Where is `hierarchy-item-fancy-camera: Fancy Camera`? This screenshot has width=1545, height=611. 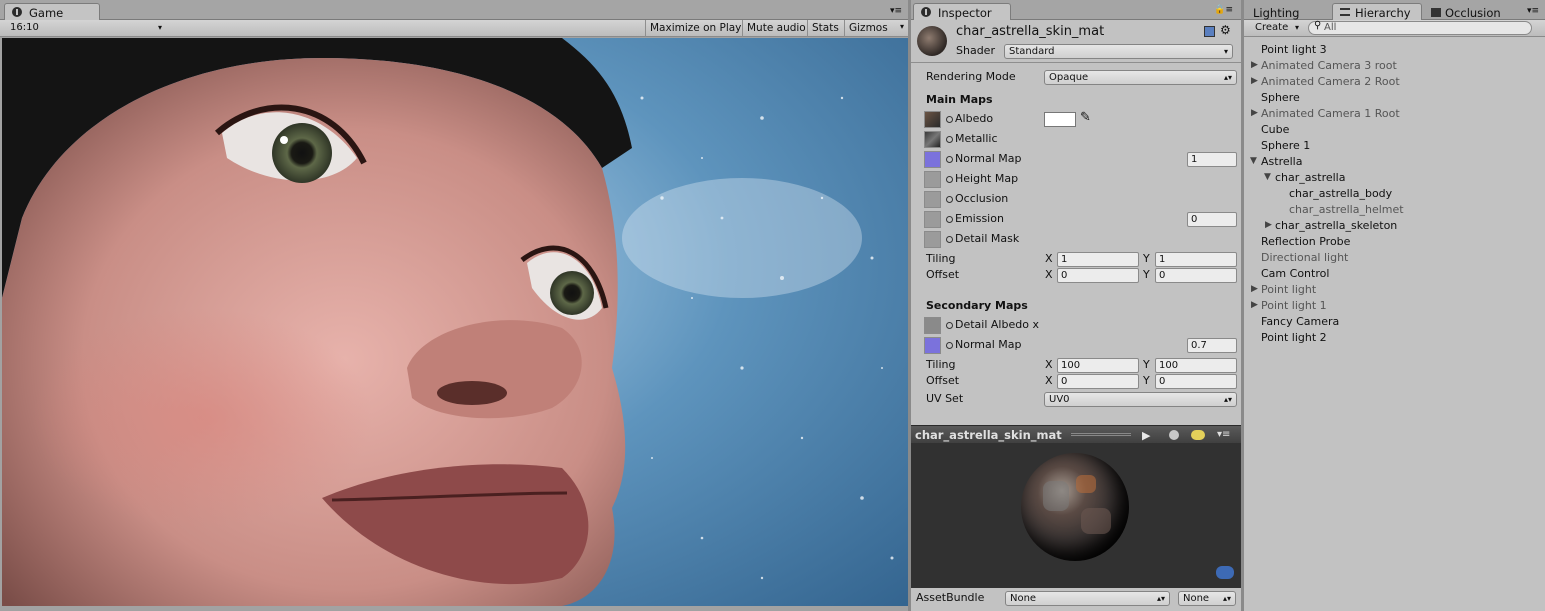 hierarchy-item-fancy-camera: Fancy Camera is located at coordinates (1300, 322).